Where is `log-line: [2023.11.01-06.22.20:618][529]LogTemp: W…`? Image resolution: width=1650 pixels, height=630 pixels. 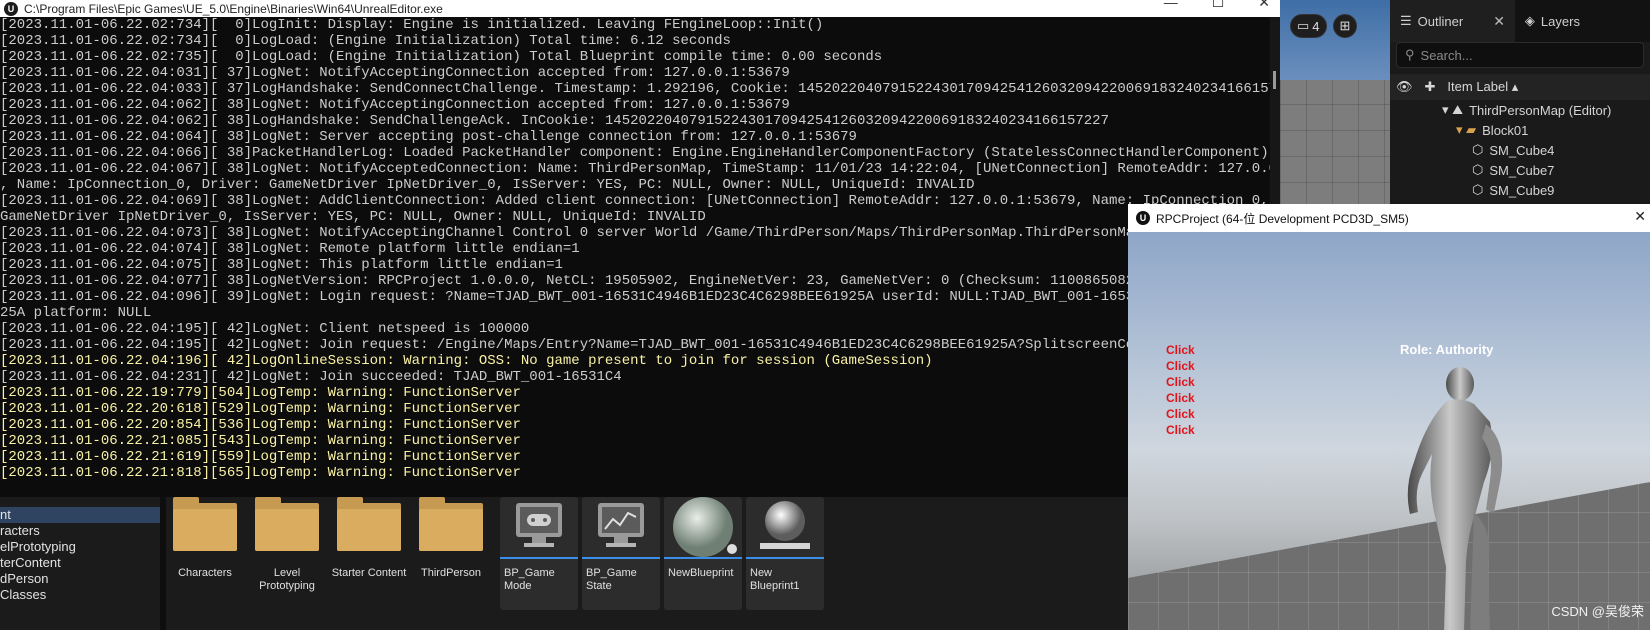 log-line: [2023.11.01-06.22.20:618][529]LogTemp: W… is located at coordinates (260, 409).